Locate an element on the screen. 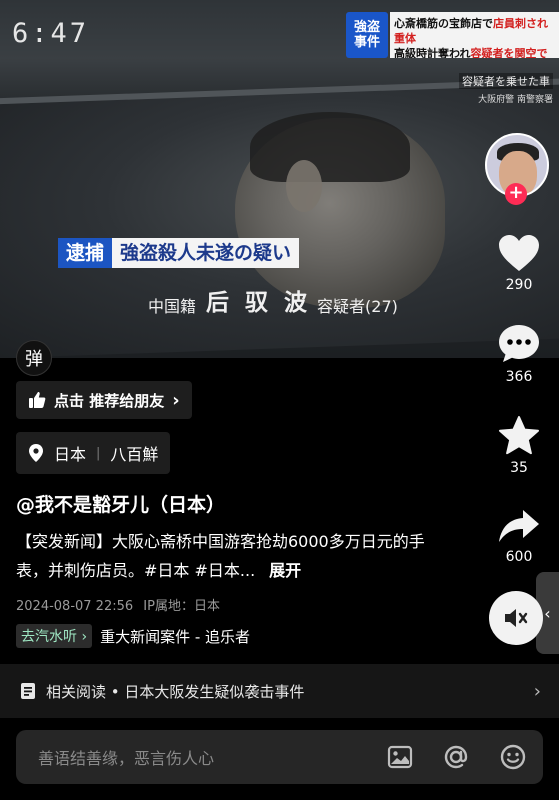 The width and height of the screenshot is (559, 800). follow-button: + is located at coordinates (516, 194).